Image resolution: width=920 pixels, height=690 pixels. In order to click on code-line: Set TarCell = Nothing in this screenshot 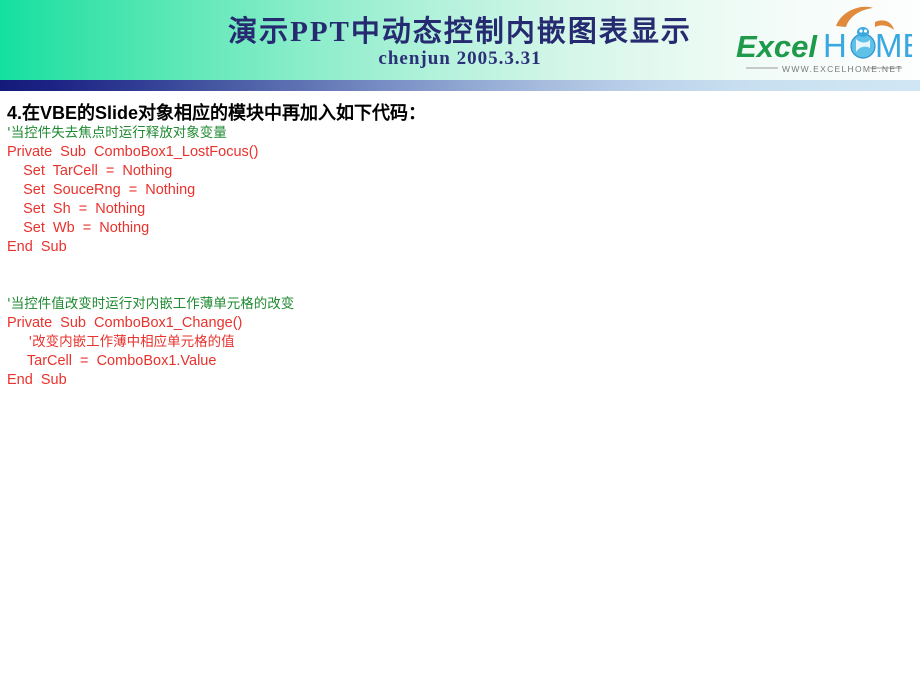, I will do `click(90, 171)`.